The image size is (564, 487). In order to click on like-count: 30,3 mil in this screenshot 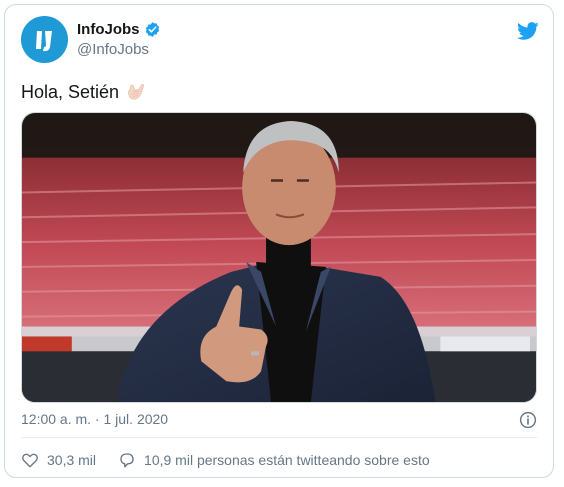, I will do `click(72, 460)`.